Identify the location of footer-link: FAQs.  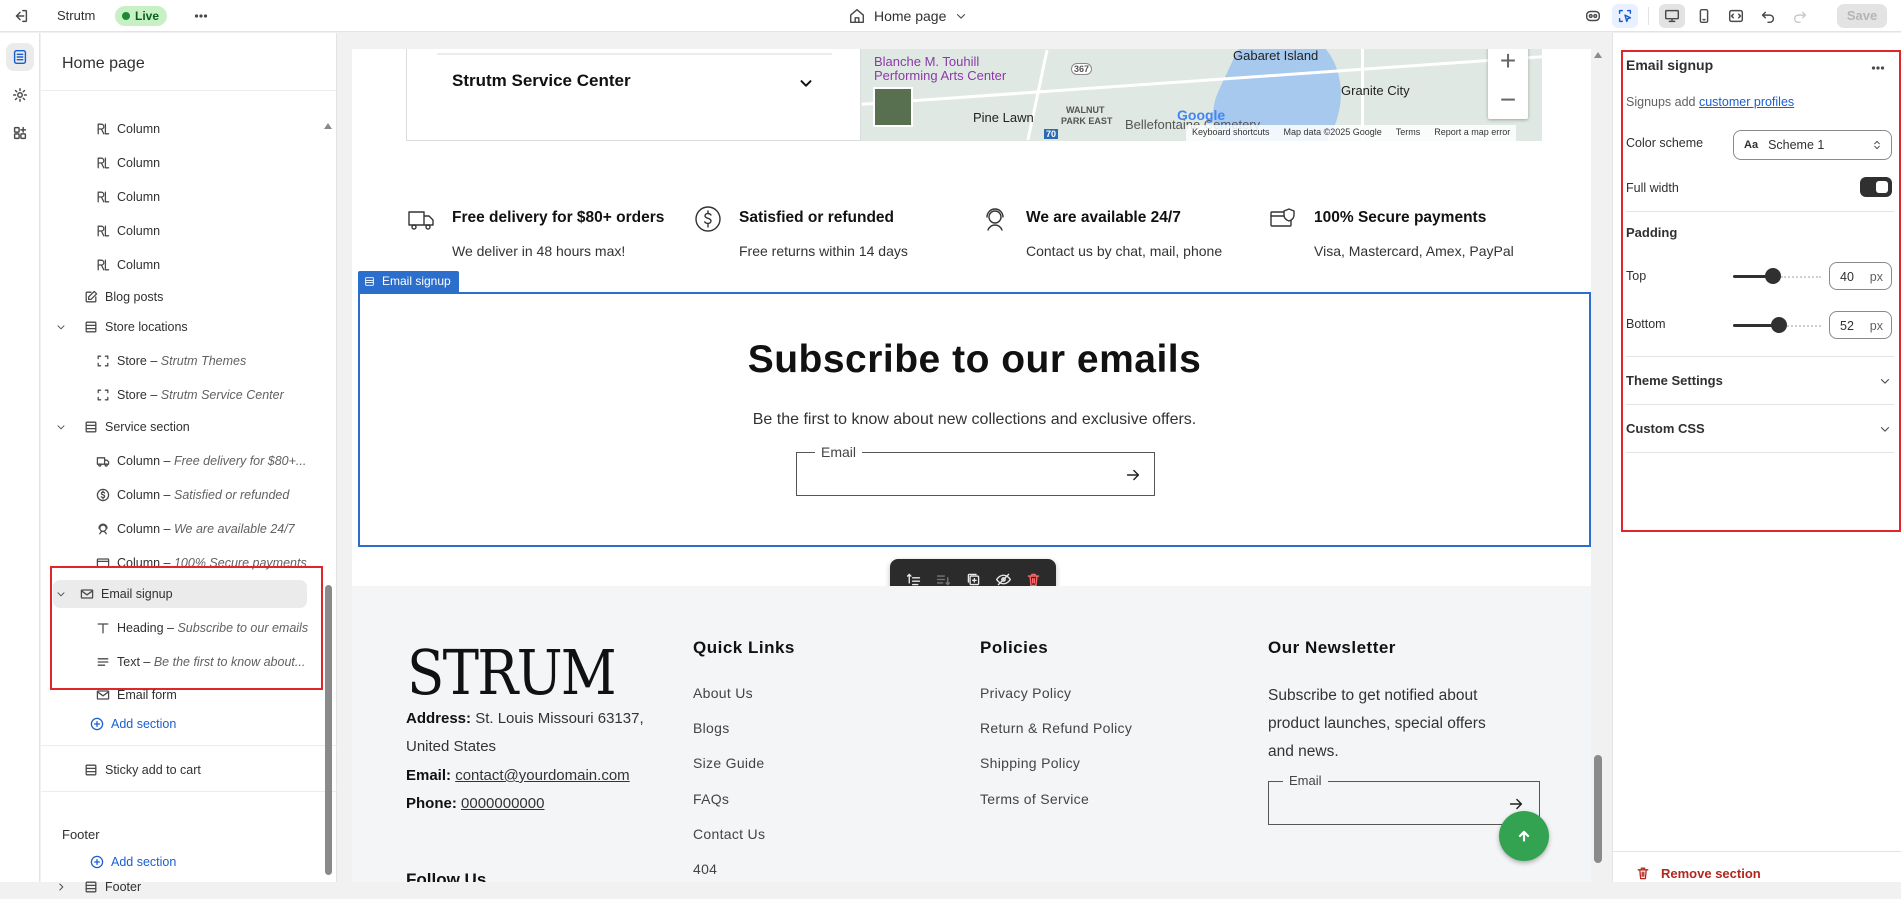
(711, 799).